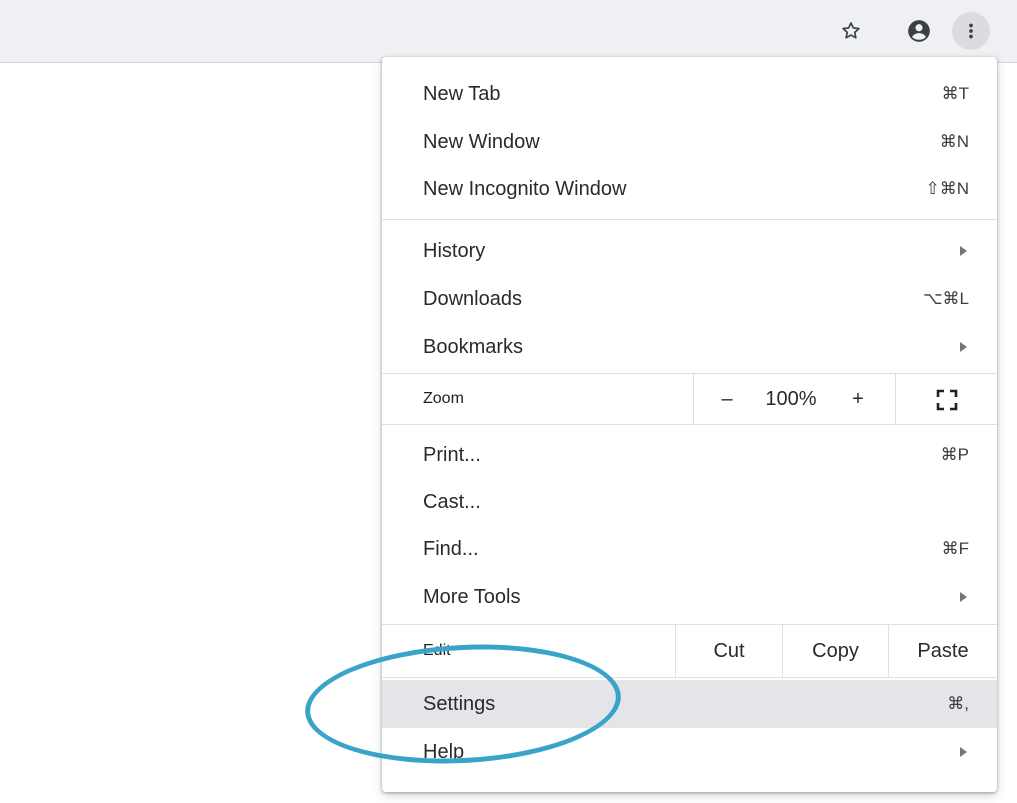  I want to click on menu-item-shortcut: ⌘P, so click(954, 454).